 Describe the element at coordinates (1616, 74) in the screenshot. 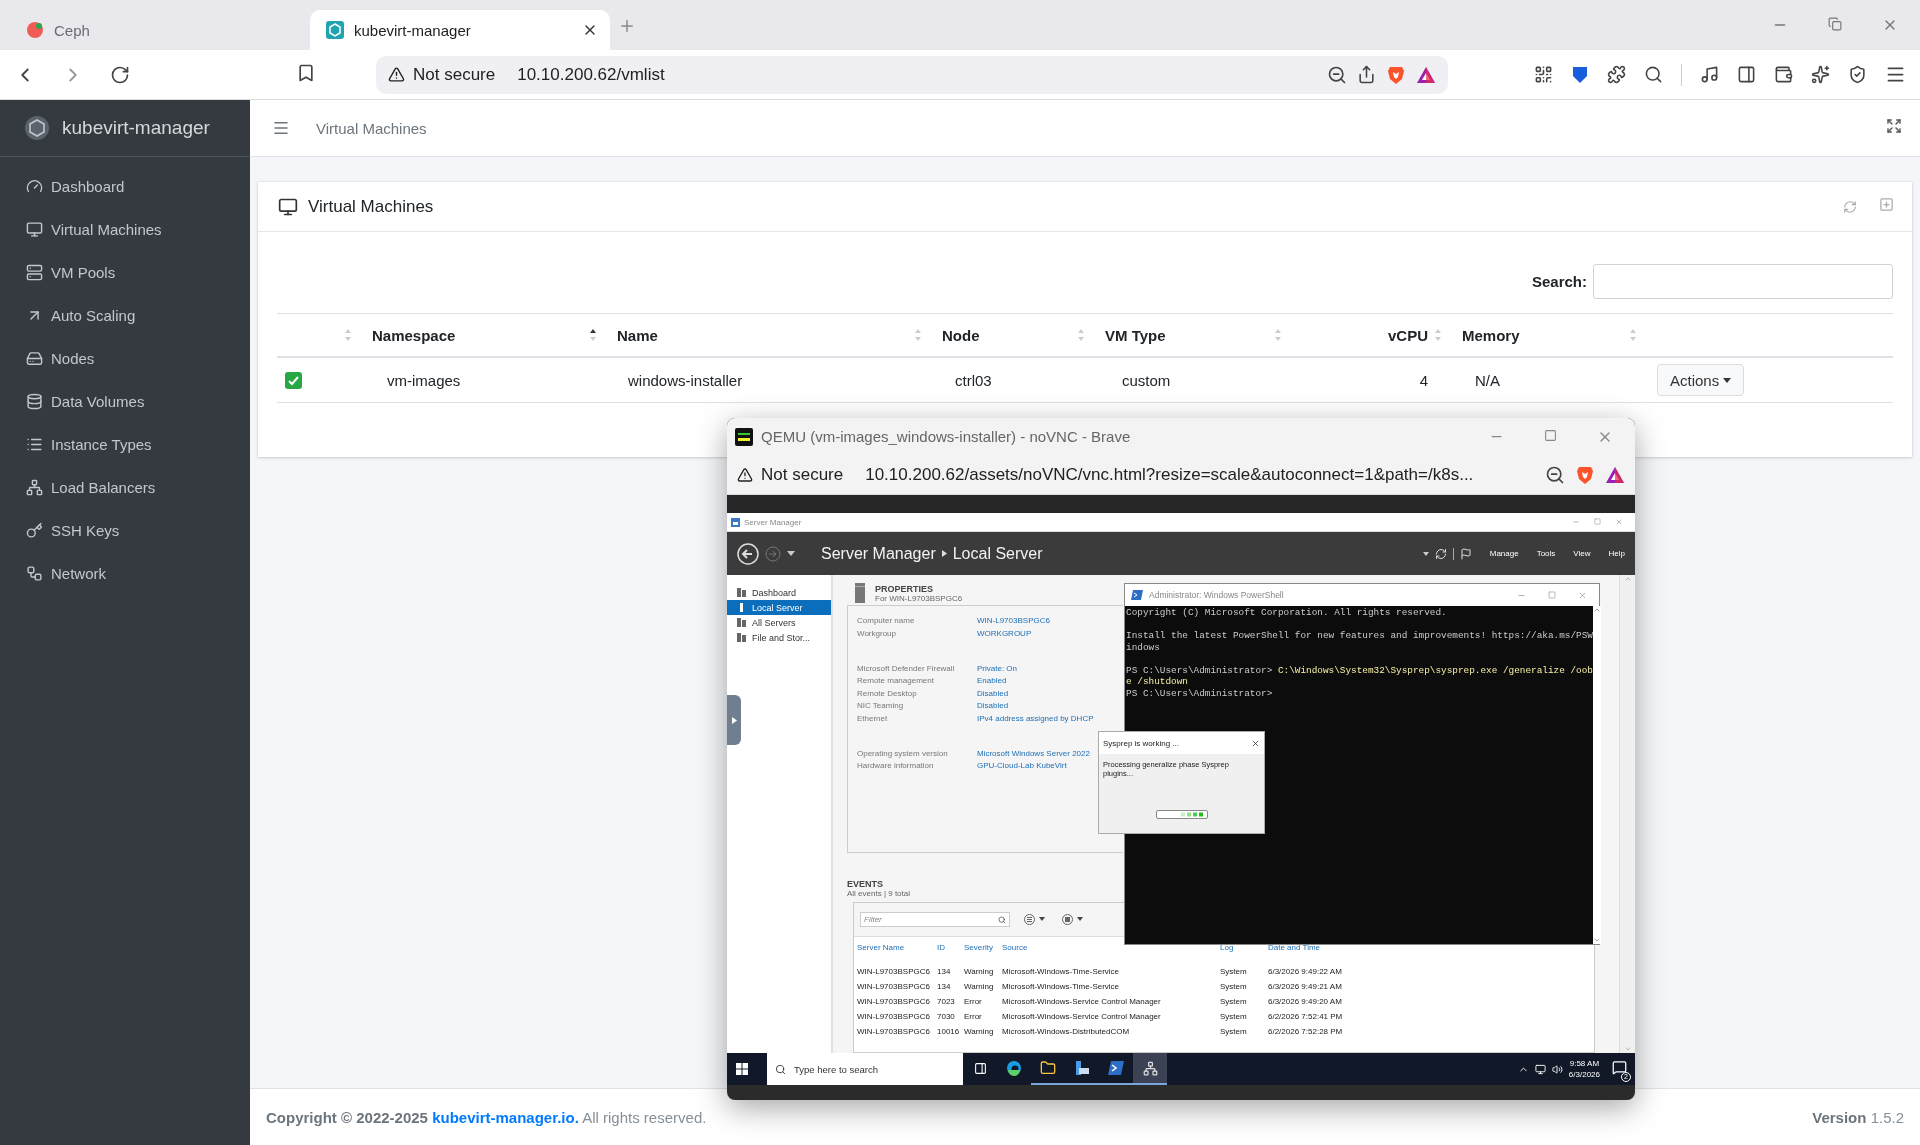

I see `puzzle-icon` at that location.